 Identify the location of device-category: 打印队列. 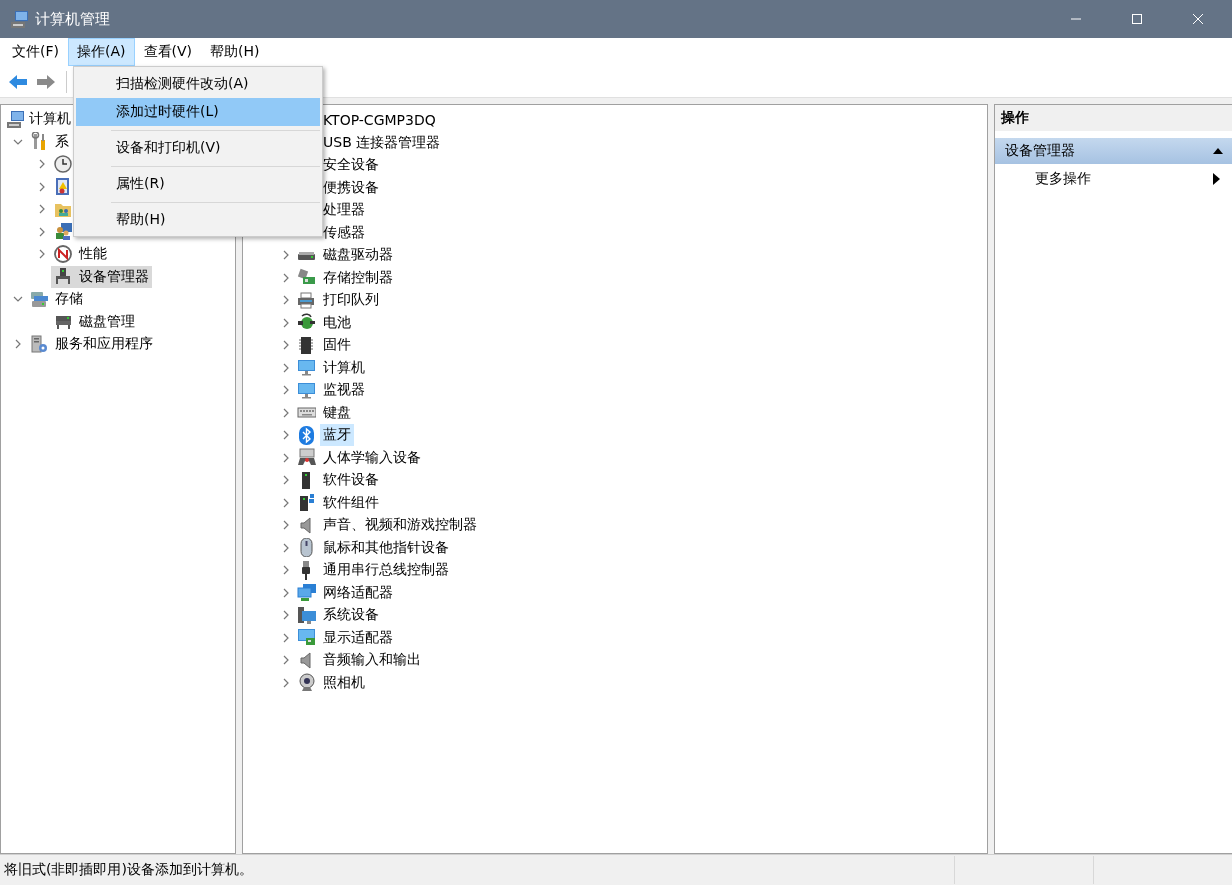
(351, 300).